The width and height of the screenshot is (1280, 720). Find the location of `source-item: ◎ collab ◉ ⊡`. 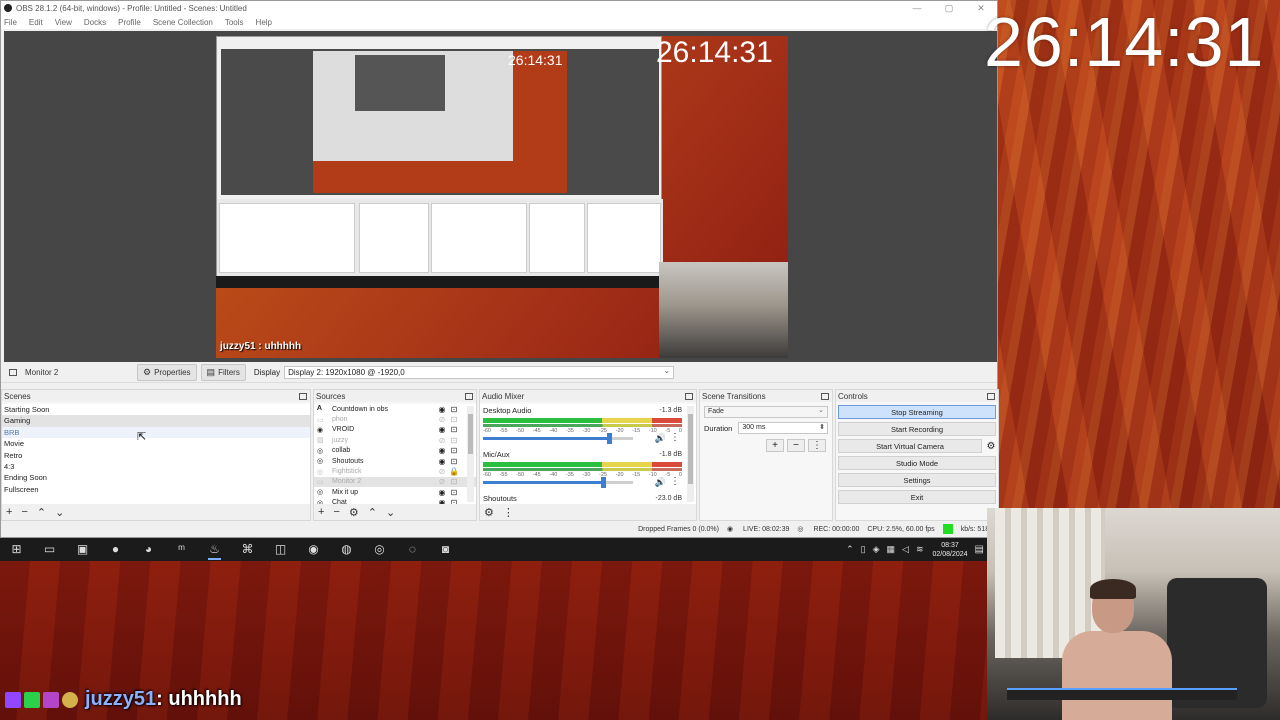

source-item: ◎ collab ◉ ⊡ is located at coordinates (395, 451).